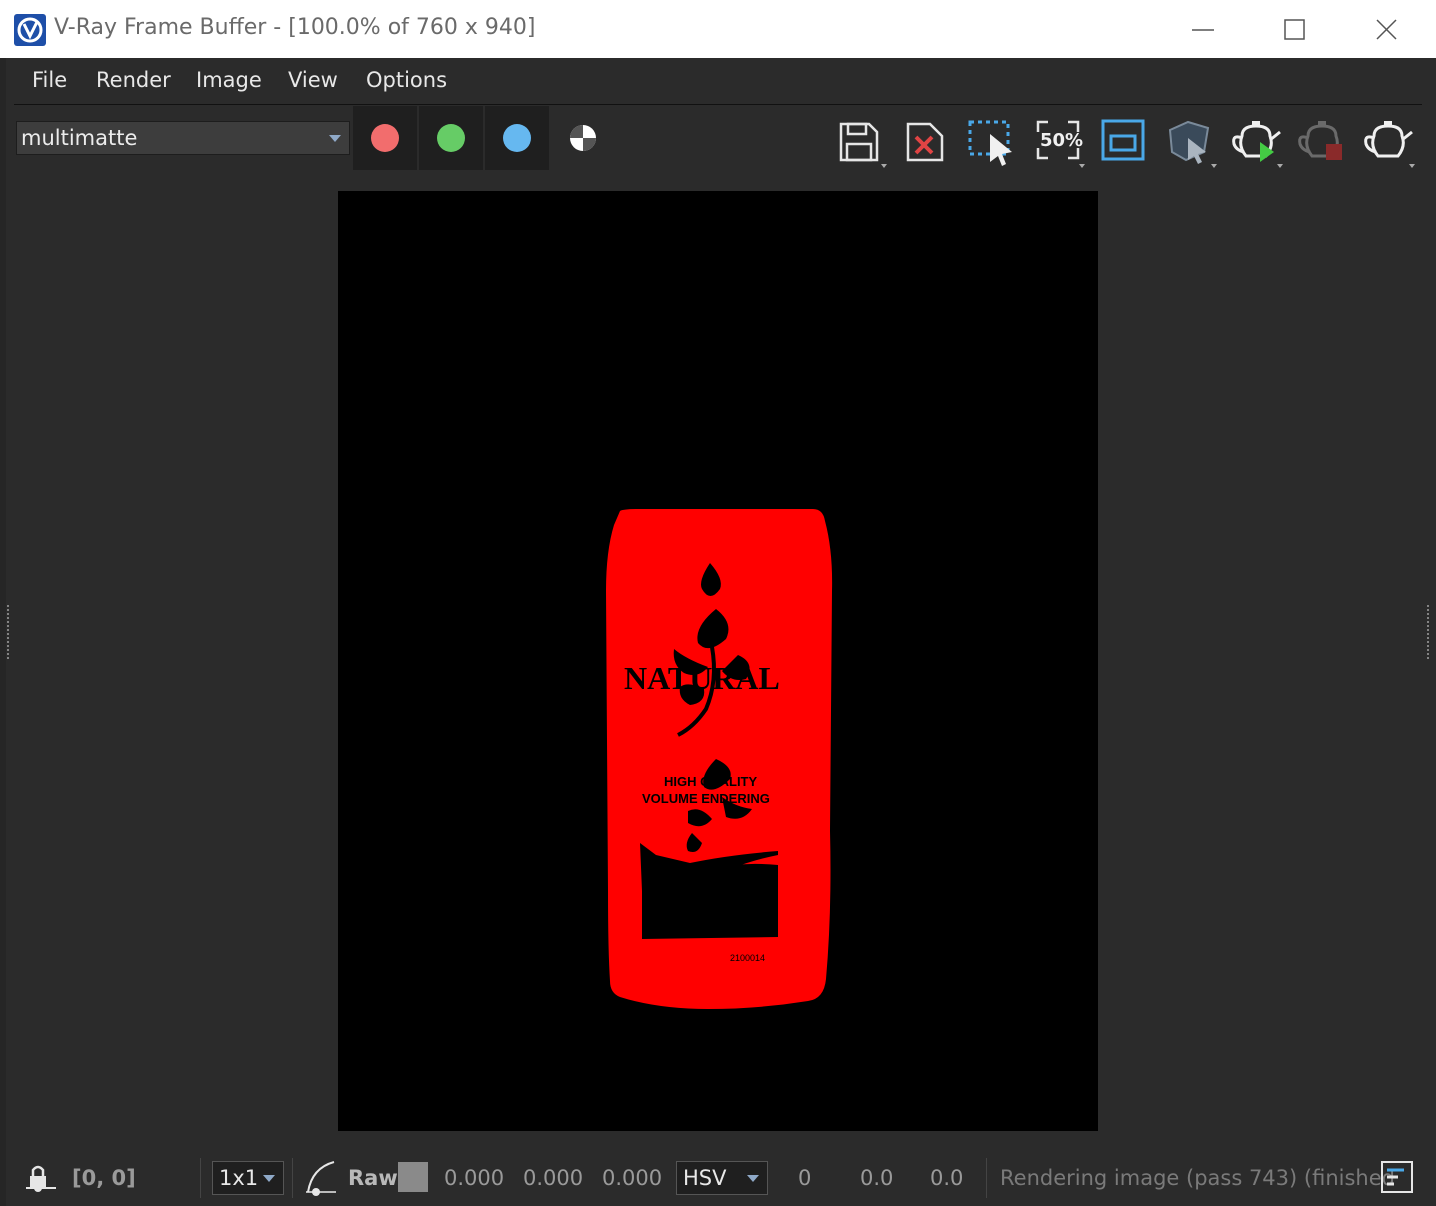 This screenshot has height=1206, width=1436. What do you see at coordinates (705, 1178) in the screenshot?
I see `color-space-value: HSV` at bounding box center [705, 1178].